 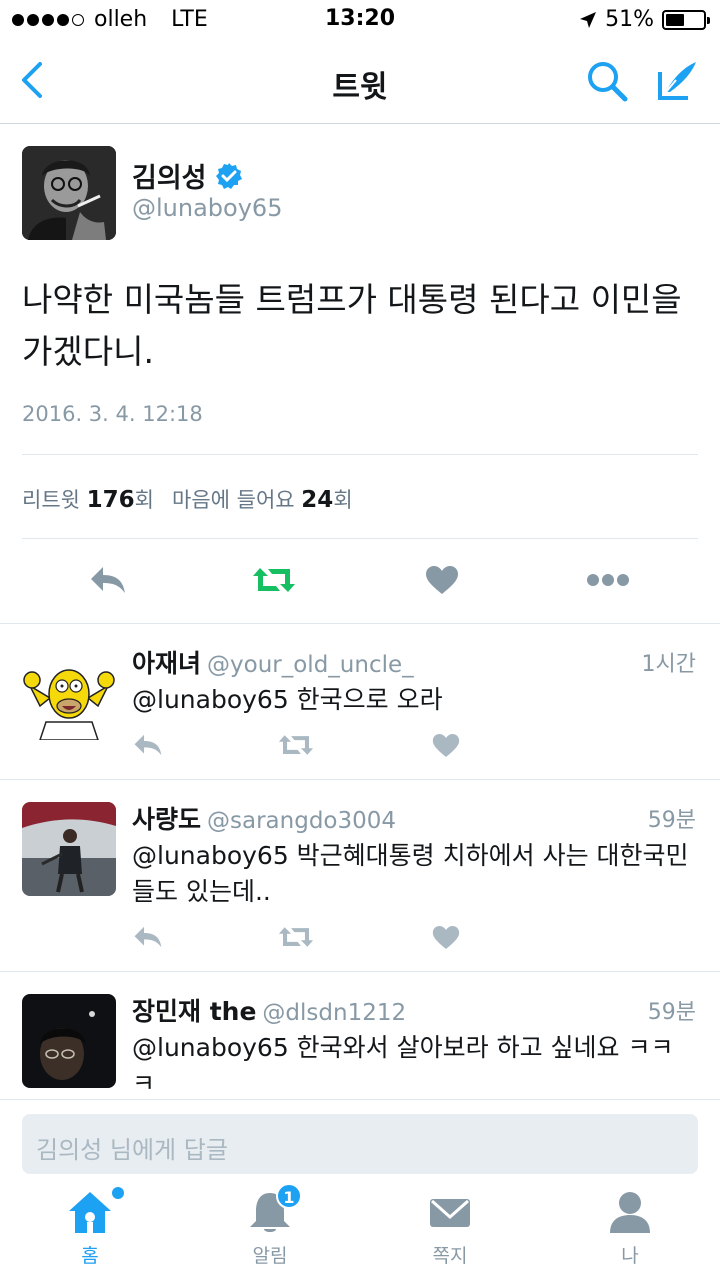 I want to click on tab-home: 홈, so click(x=90, y=1233).